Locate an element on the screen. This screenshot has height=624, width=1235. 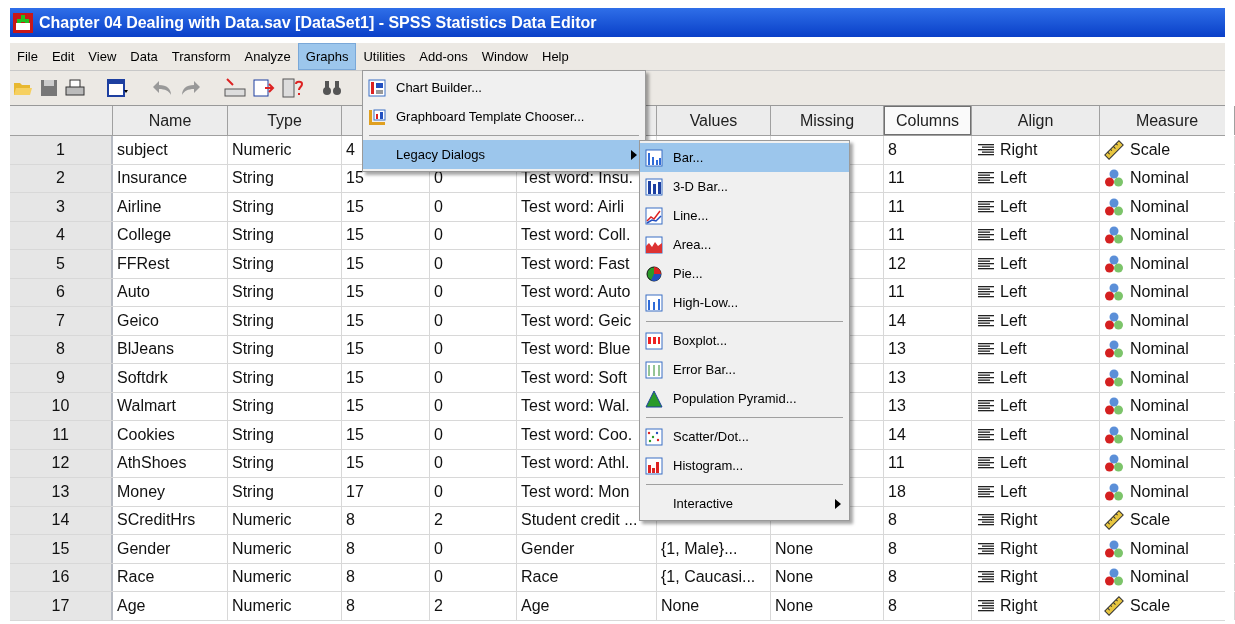
menu-item: Interactive is located at coordinates (744, 503).